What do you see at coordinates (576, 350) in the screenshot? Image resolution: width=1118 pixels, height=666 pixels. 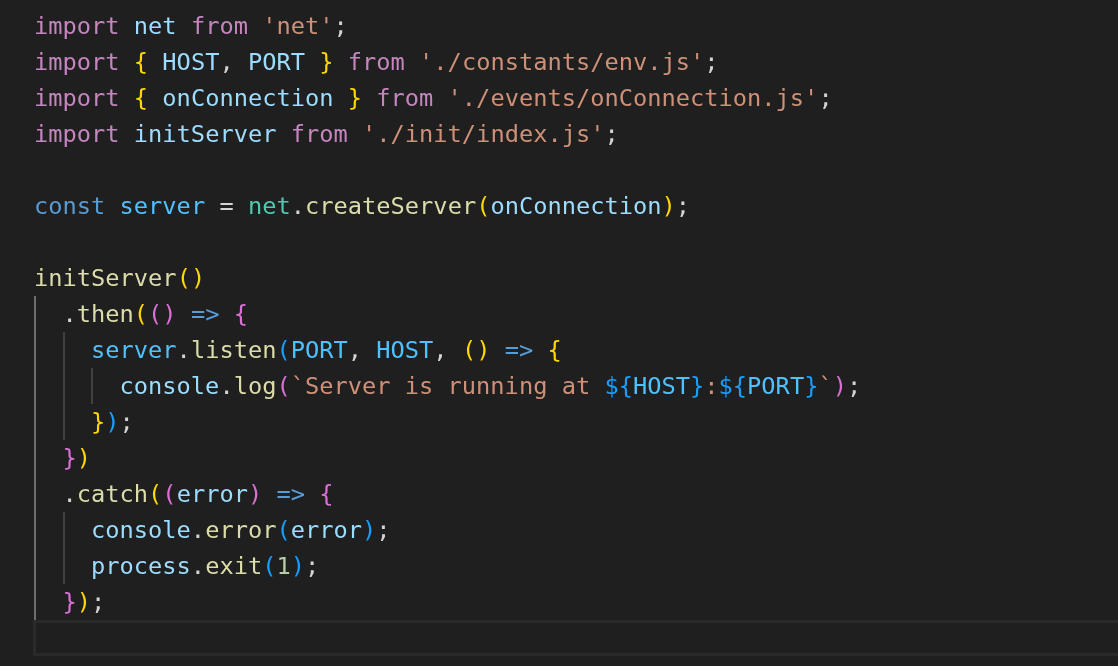 I see `code-line: server.listen(PORT, HOST, () => {` at bounding box center [576, 350].